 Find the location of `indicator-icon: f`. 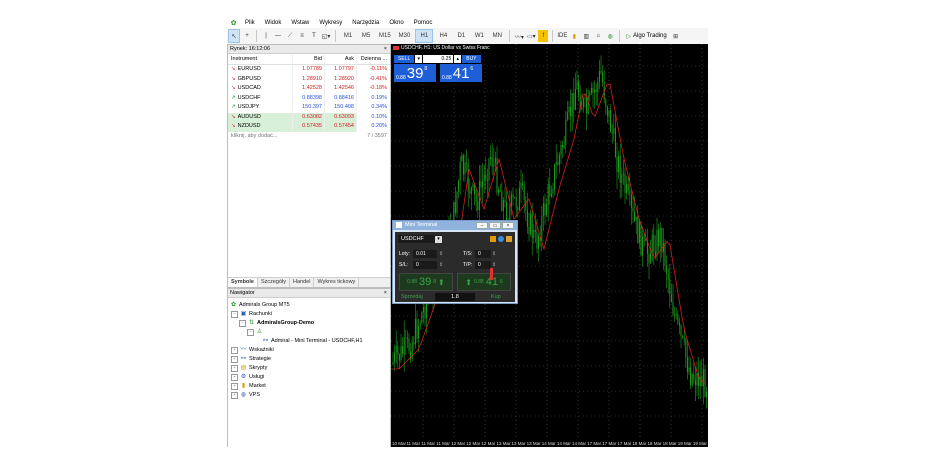

indicator-icon: f is located at coordinates (543, 36).